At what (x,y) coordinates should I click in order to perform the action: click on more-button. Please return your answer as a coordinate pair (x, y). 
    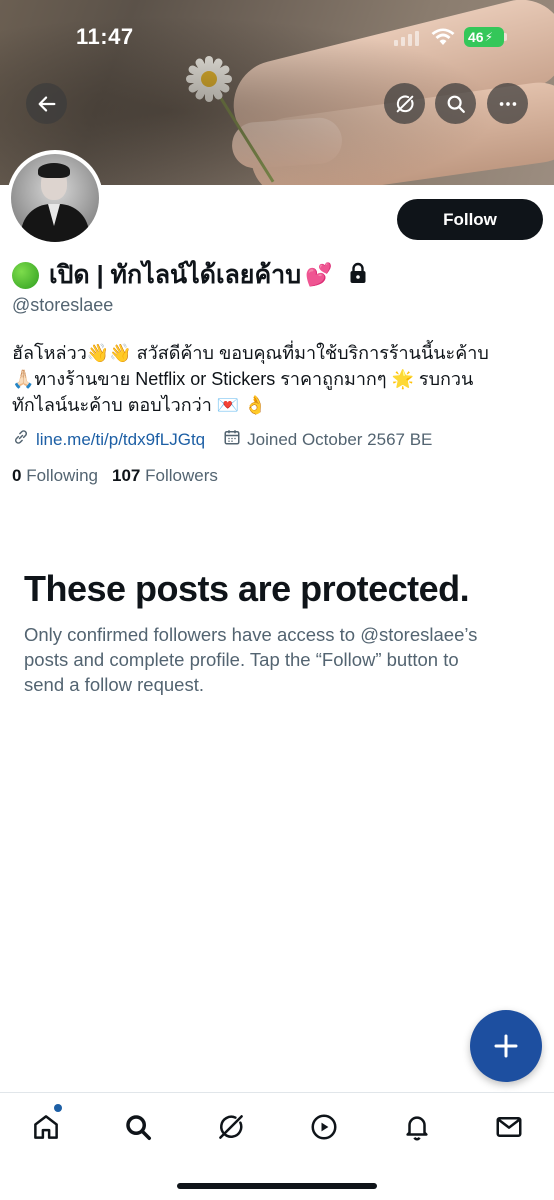
    Looking at the image, I should click on (507, 103).